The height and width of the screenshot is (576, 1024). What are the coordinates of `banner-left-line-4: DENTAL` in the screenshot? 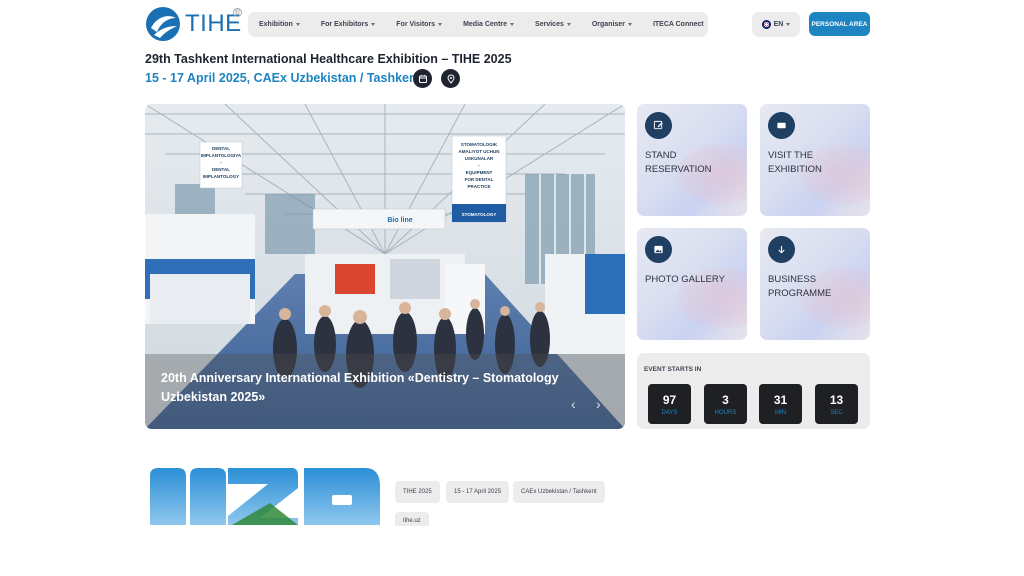 It's located at (221, 169).